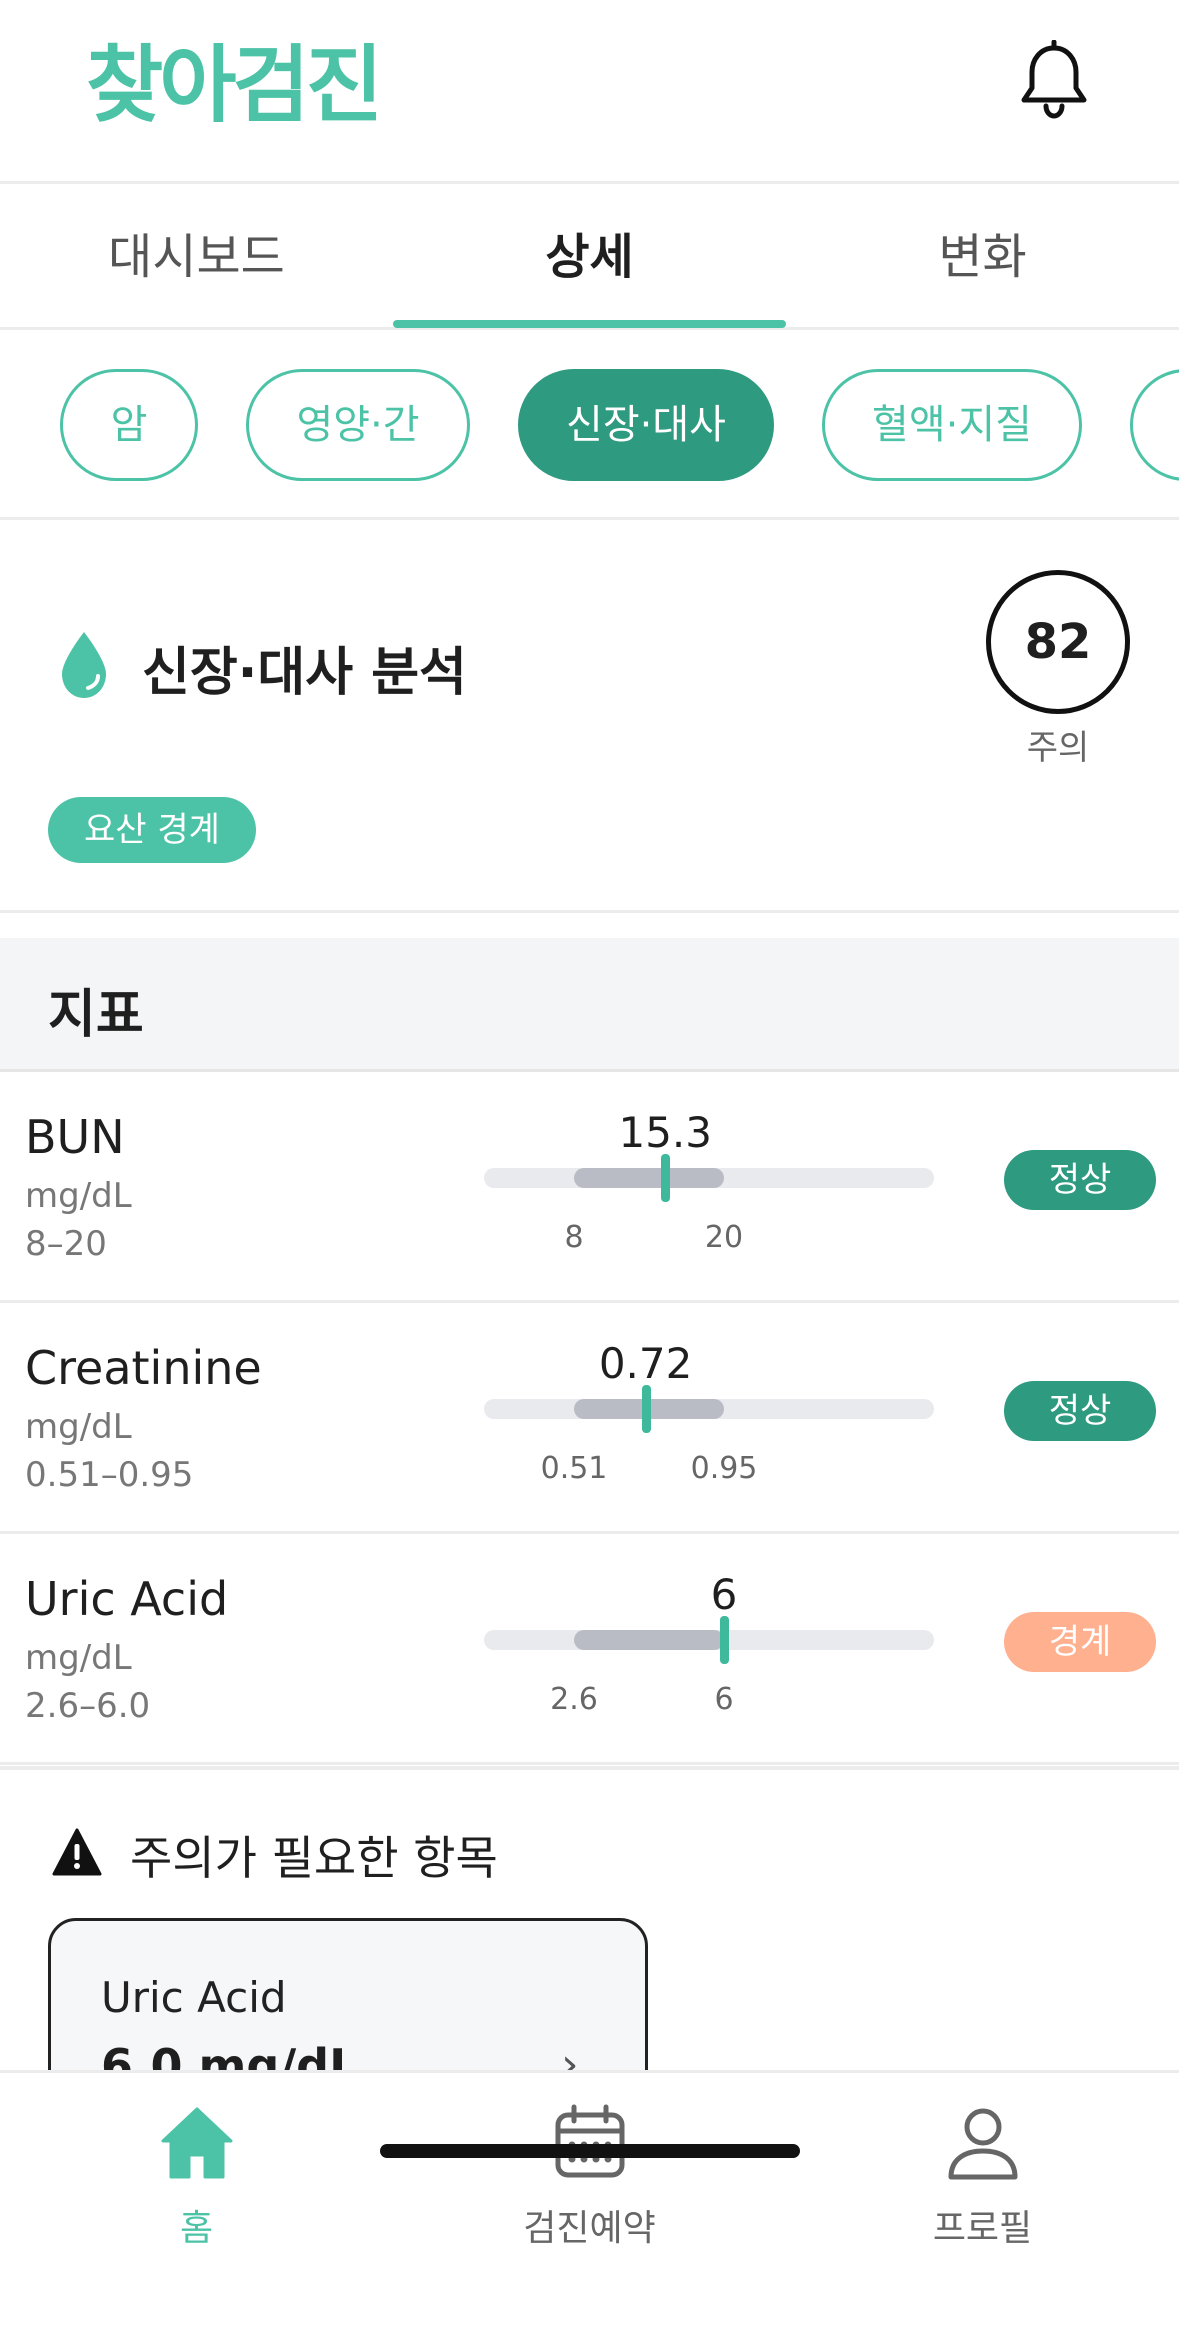 The width and height of the screenshot is (1179, 2352). What do you see at coordinates (127, 1599) in the screenshot?
I see `indicator-name: Uric Acid` at bounding box center [127, 1599].